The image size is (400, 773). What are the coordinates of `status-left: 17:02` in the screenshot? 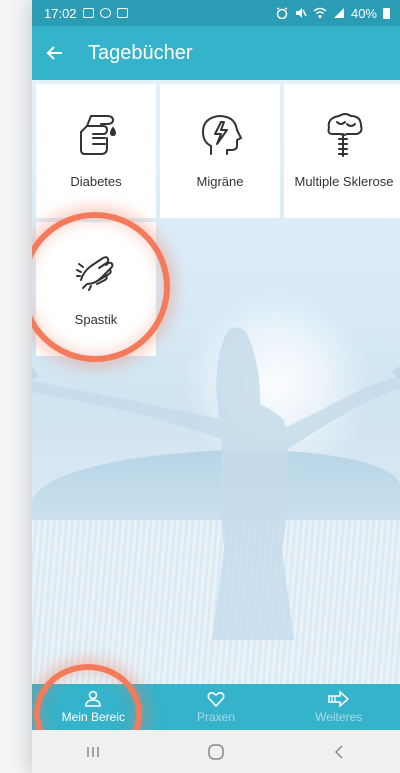 It's located at (86, 13).